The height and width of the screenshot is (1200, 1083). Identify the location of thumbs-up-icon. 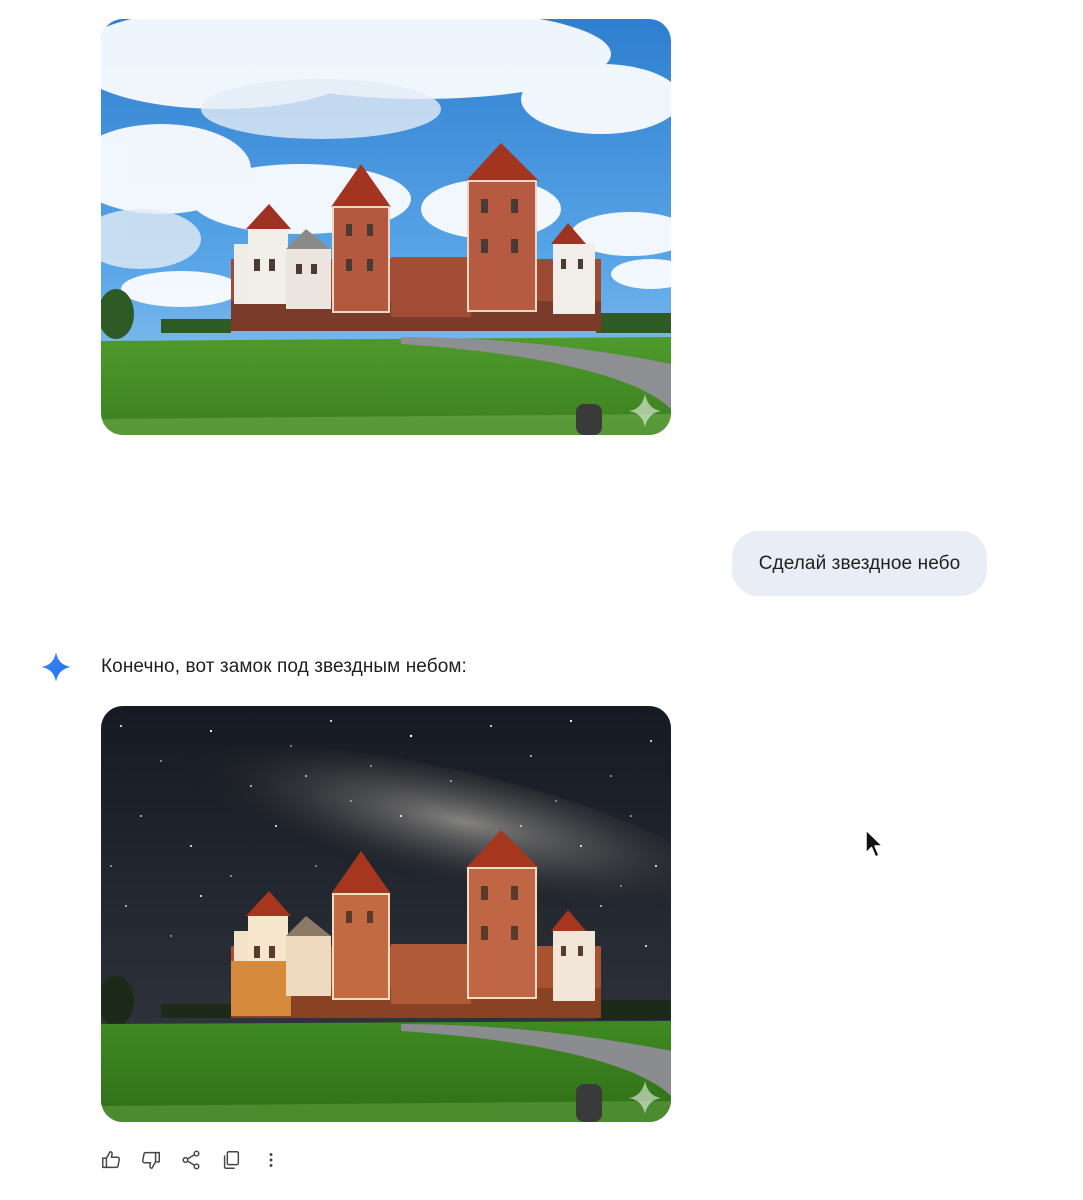
(111, 1160).